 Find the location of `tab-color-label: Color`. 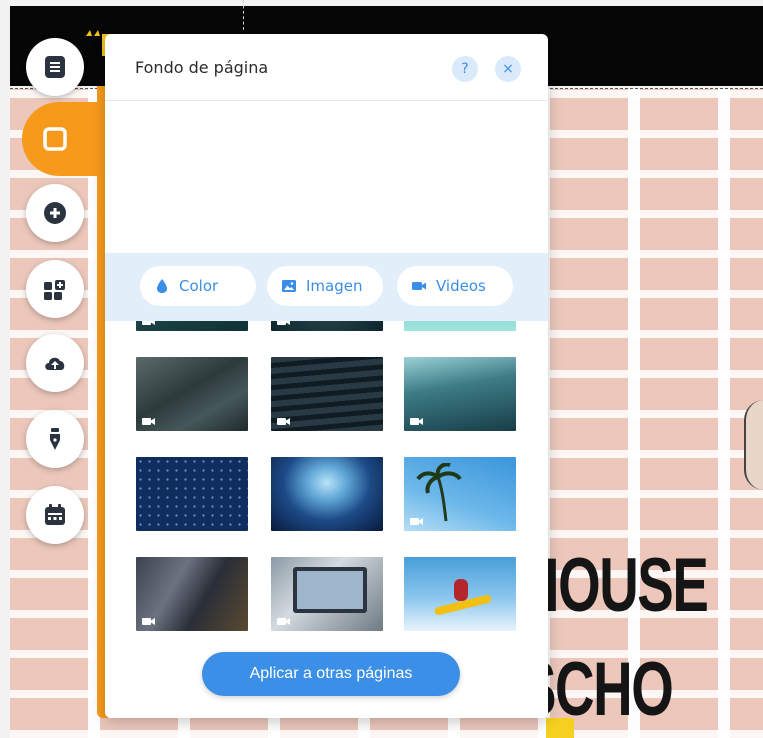

tab-color-label: Color is located at coordinates (199, 286).